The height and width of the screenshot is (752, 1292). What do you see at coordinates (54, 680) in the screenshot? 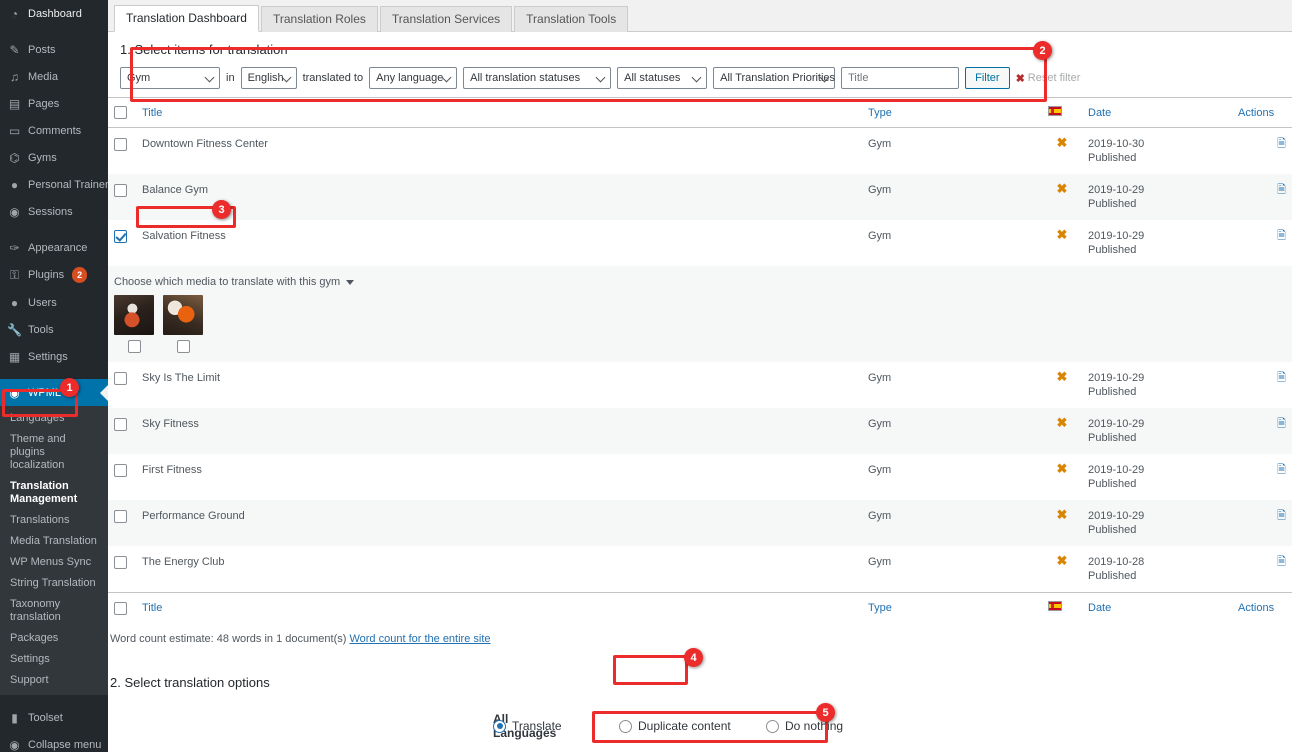
I see `submenu-item-support: Support` at bounding box center [54, 680].